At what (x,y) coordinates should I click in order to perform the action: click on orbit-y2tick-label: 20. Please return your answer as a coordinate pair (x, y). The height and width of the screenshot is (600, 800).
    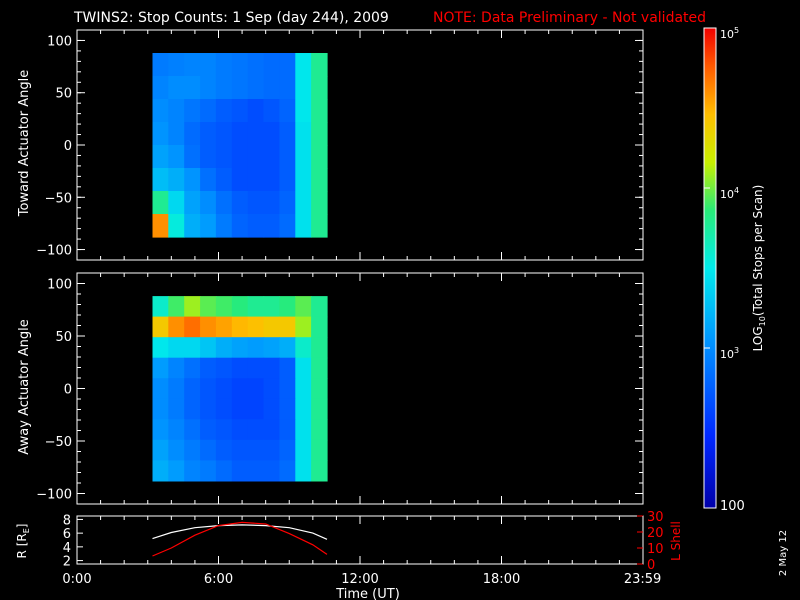
    Looking at the image, I should click on (655, 533).